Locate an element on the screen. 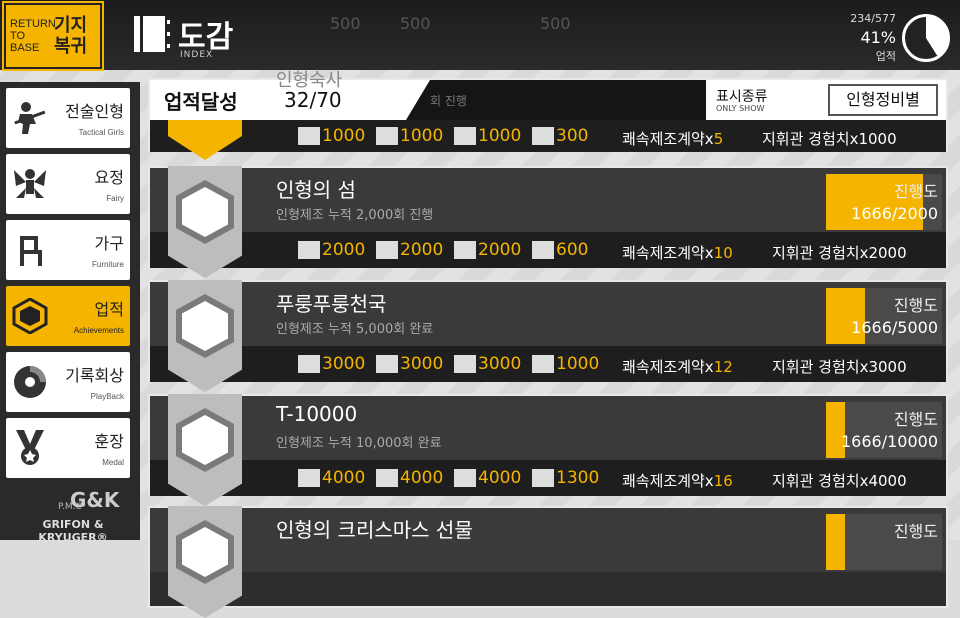  reward-manpower: 3000 is located at coordinates (331, 364).